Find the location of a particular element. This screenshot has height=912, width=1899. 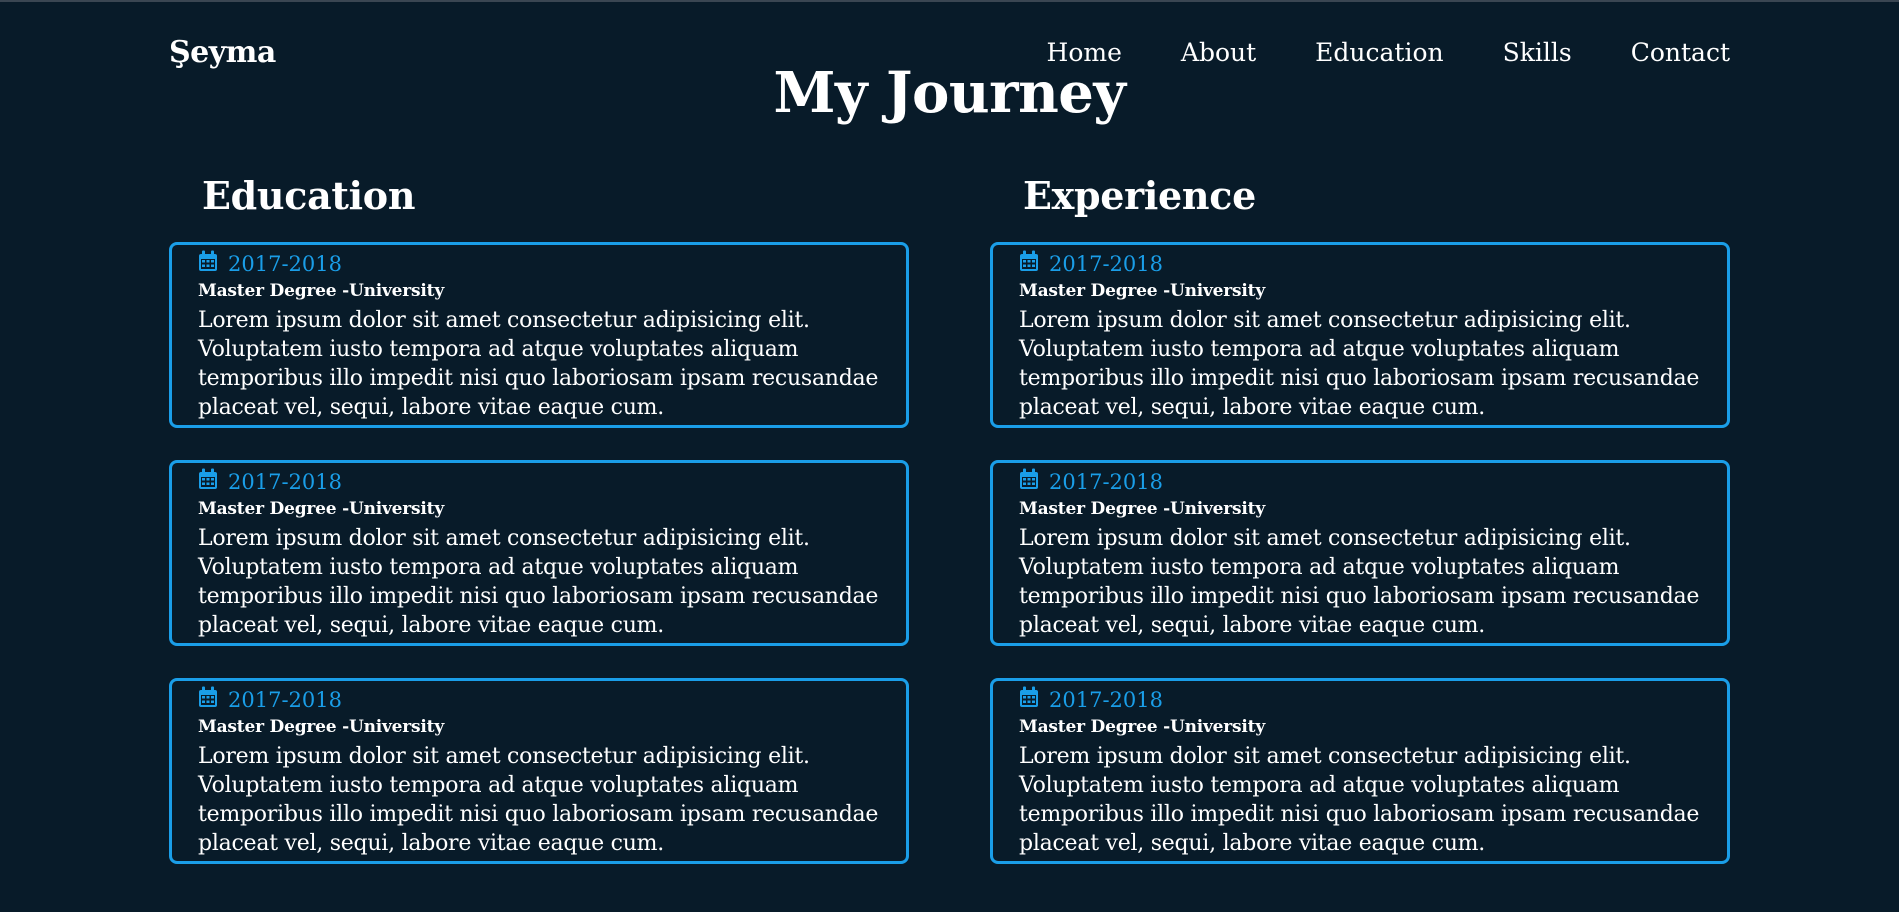

page-title: My Journey is located at coordinates (949, 93).